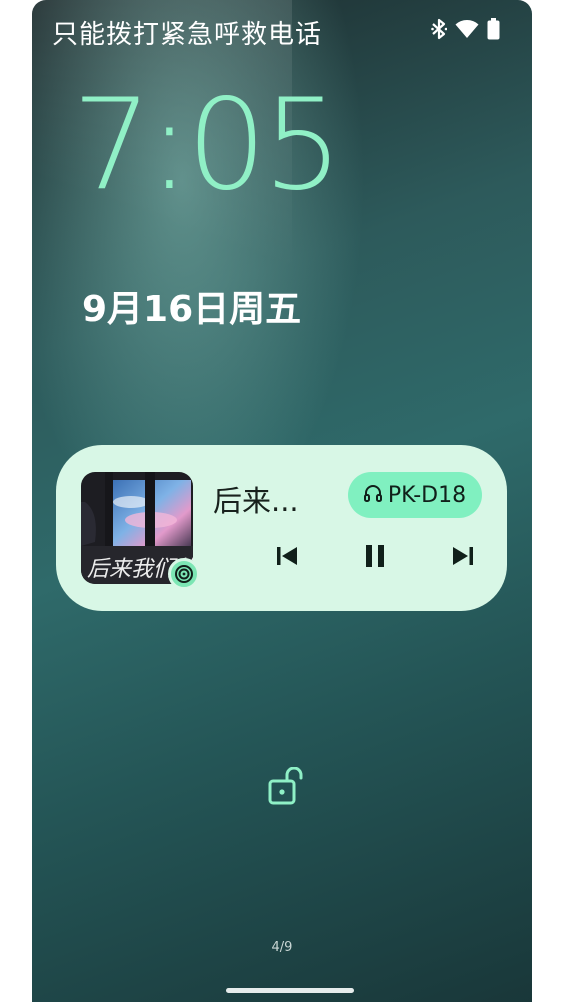 Image resolution: width=564 pixels, height=1002 pixels. Describe the element at coordinates (281, 528) in the screenshot. I see `media-player-card: 后来我们的爱 后来... PK-D18` at that location.